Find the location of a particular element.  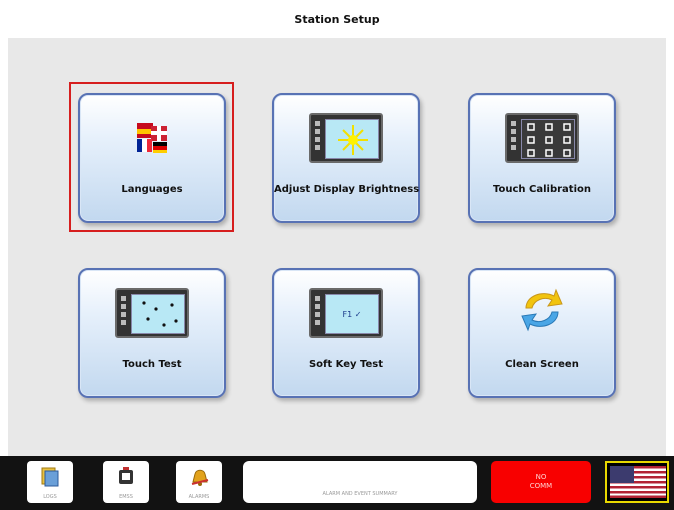

tile-label: Languages is located at coordinates (152, 189).